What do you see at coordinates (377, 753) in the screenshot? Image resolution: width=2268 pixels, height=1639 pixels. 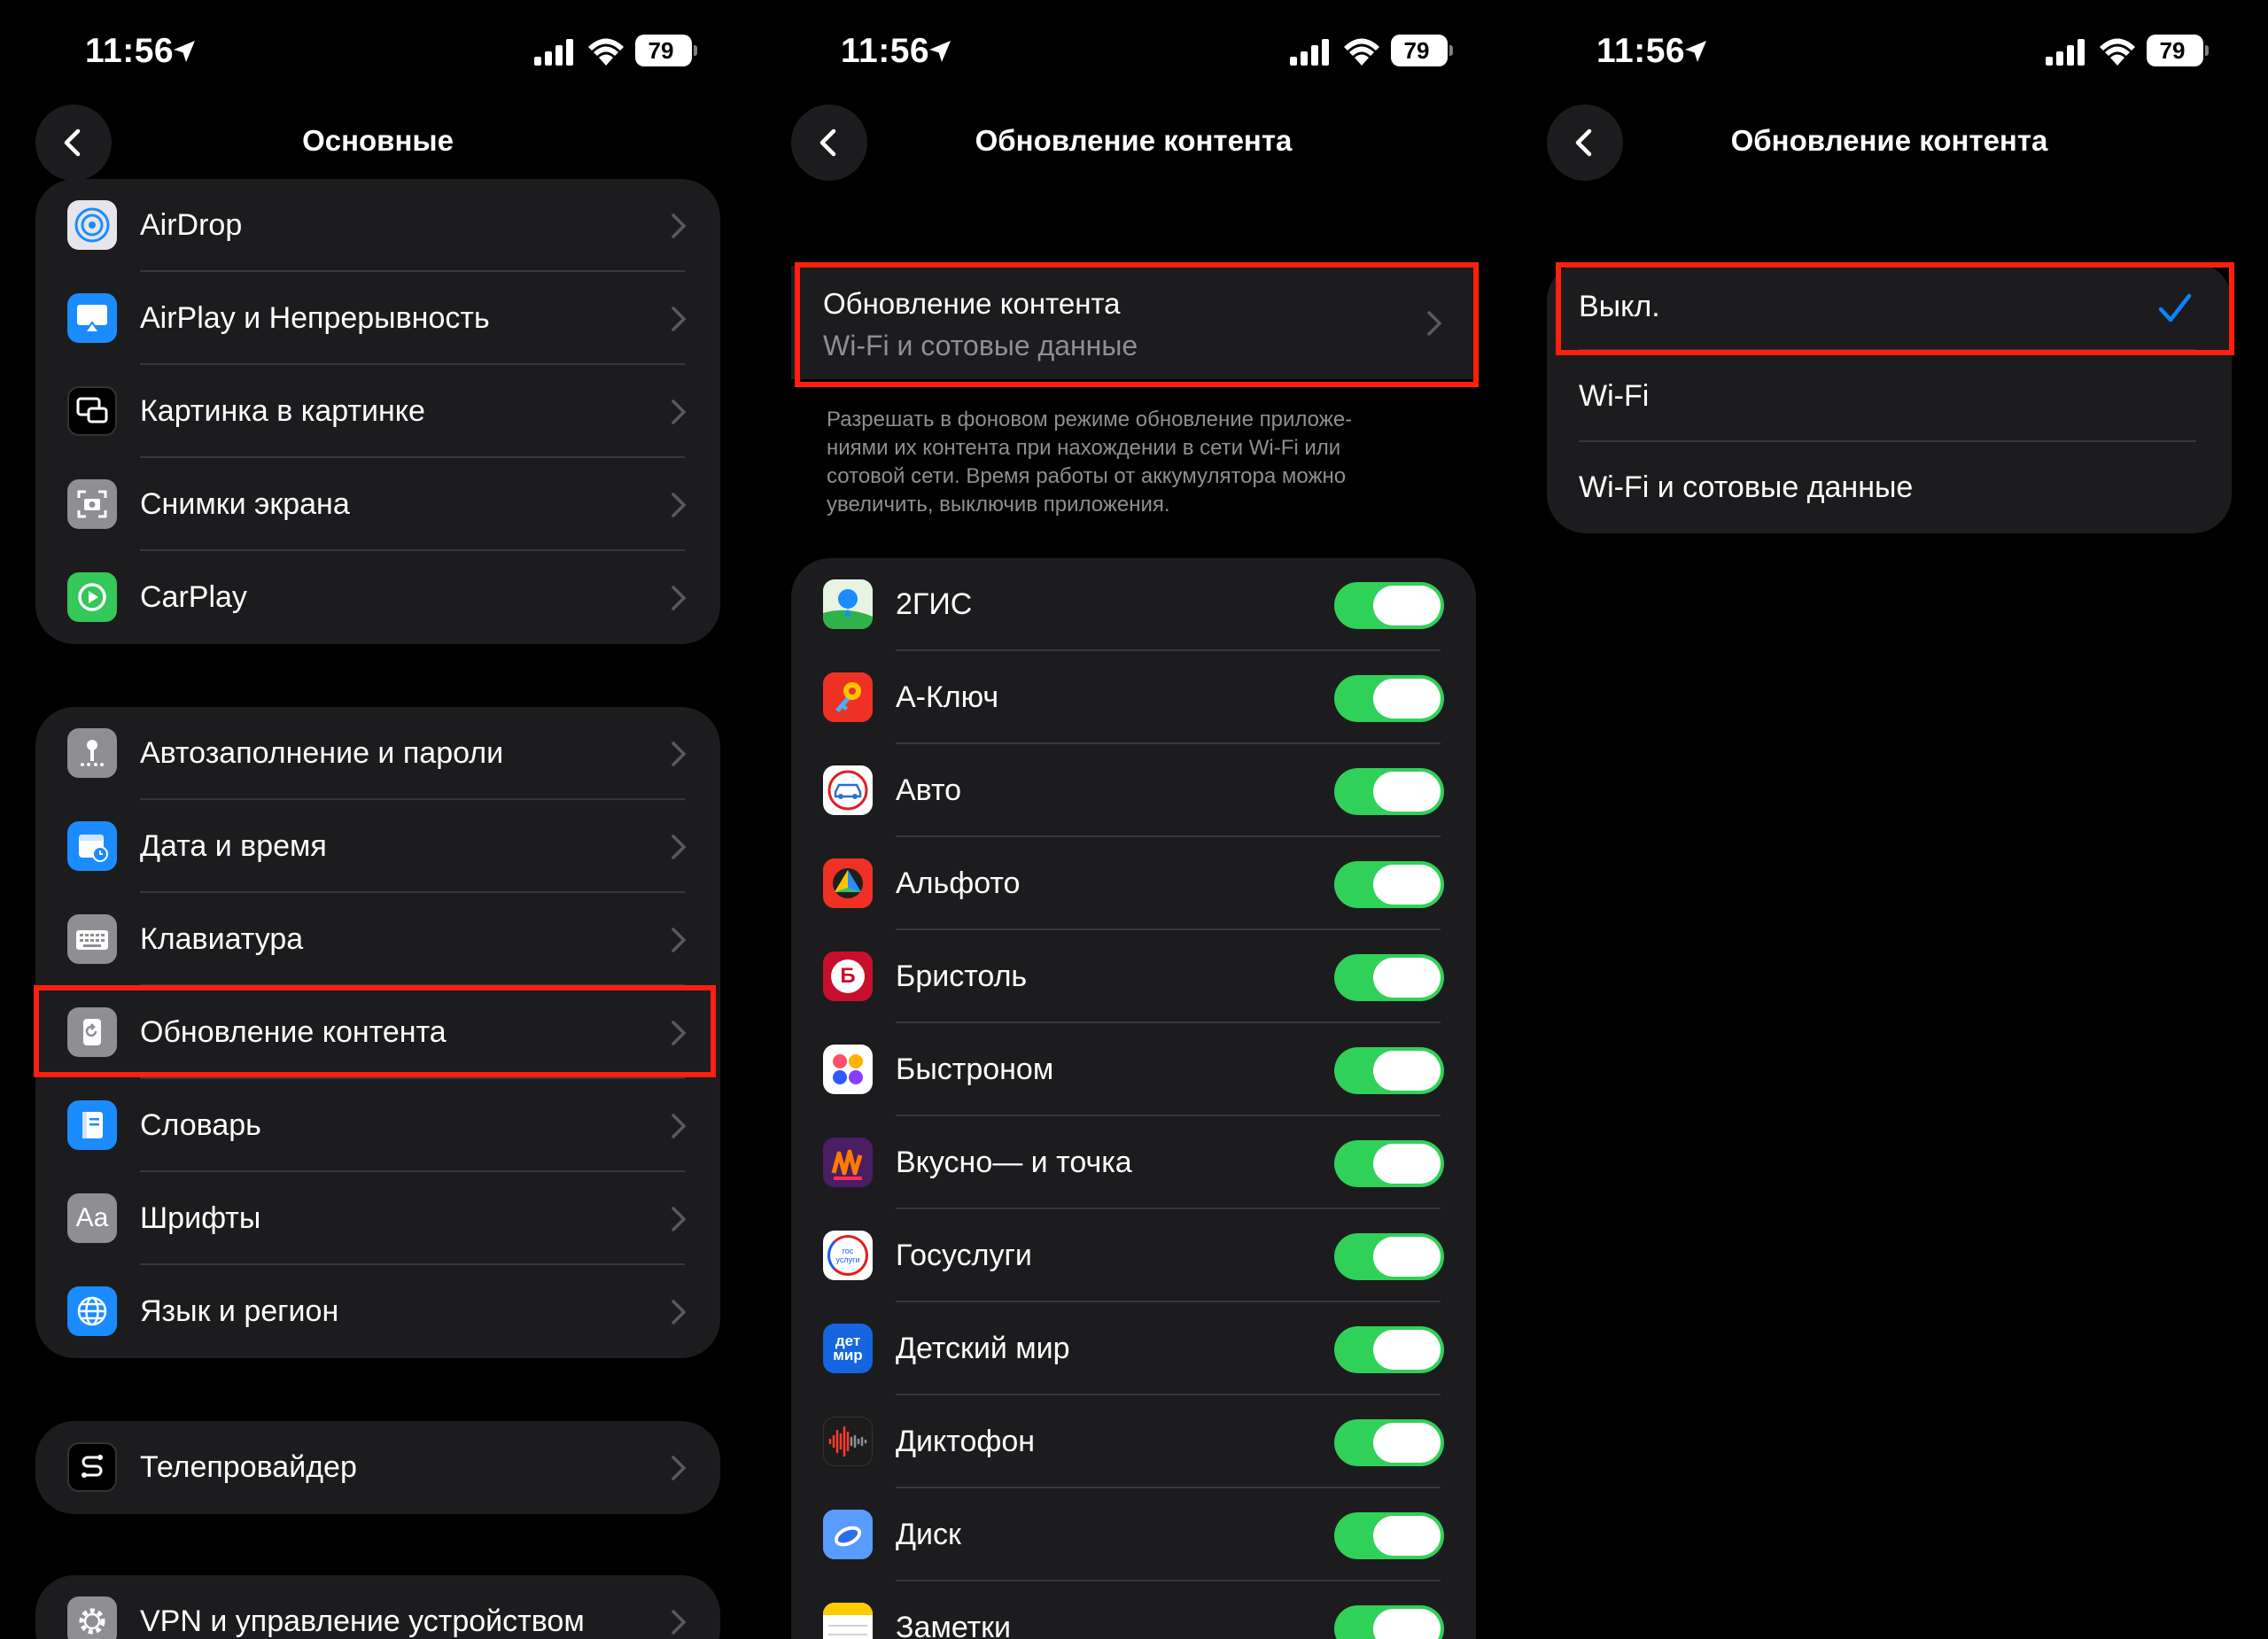 I see `settings-row-autofill: Автозаполнение и пароли` at bounding box center [377, 753].